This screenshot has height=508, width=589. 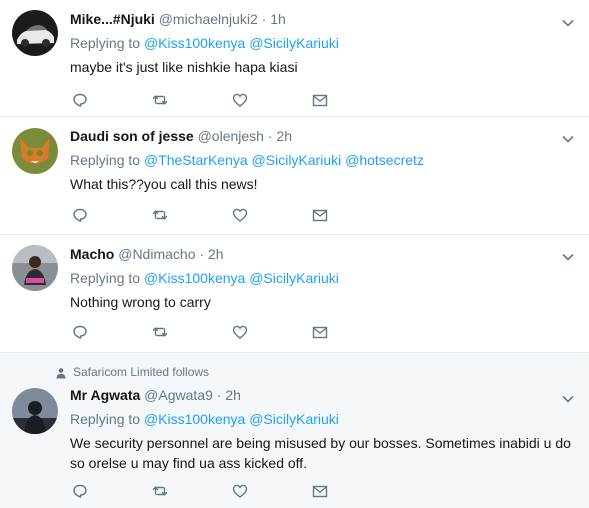 What do you see at coordinates (196, 160) in the screenshot?
I see `mention-link: @TheStarKenya` at bounding box center [196, 160].